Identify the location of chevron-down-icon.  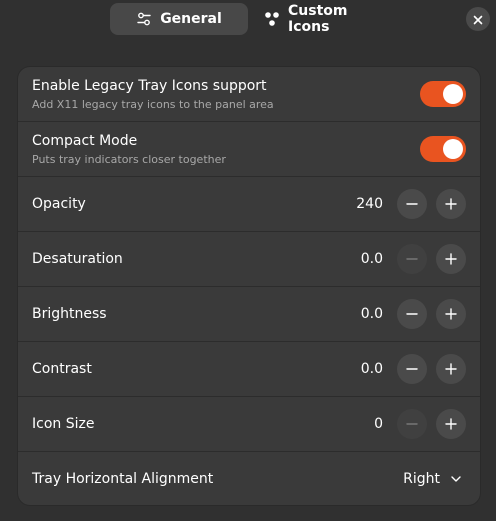
(456, 479).